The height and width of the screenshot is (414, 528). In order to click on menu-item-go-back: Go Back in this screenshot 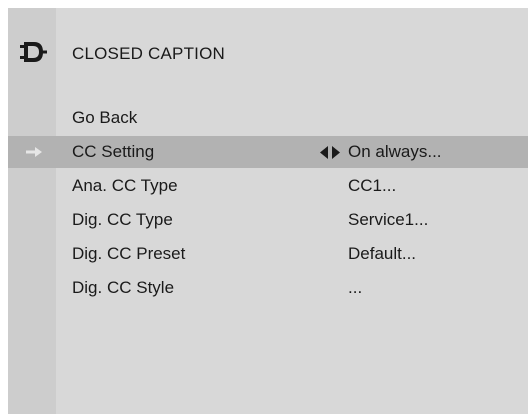, I will do `click(268, 118)`.